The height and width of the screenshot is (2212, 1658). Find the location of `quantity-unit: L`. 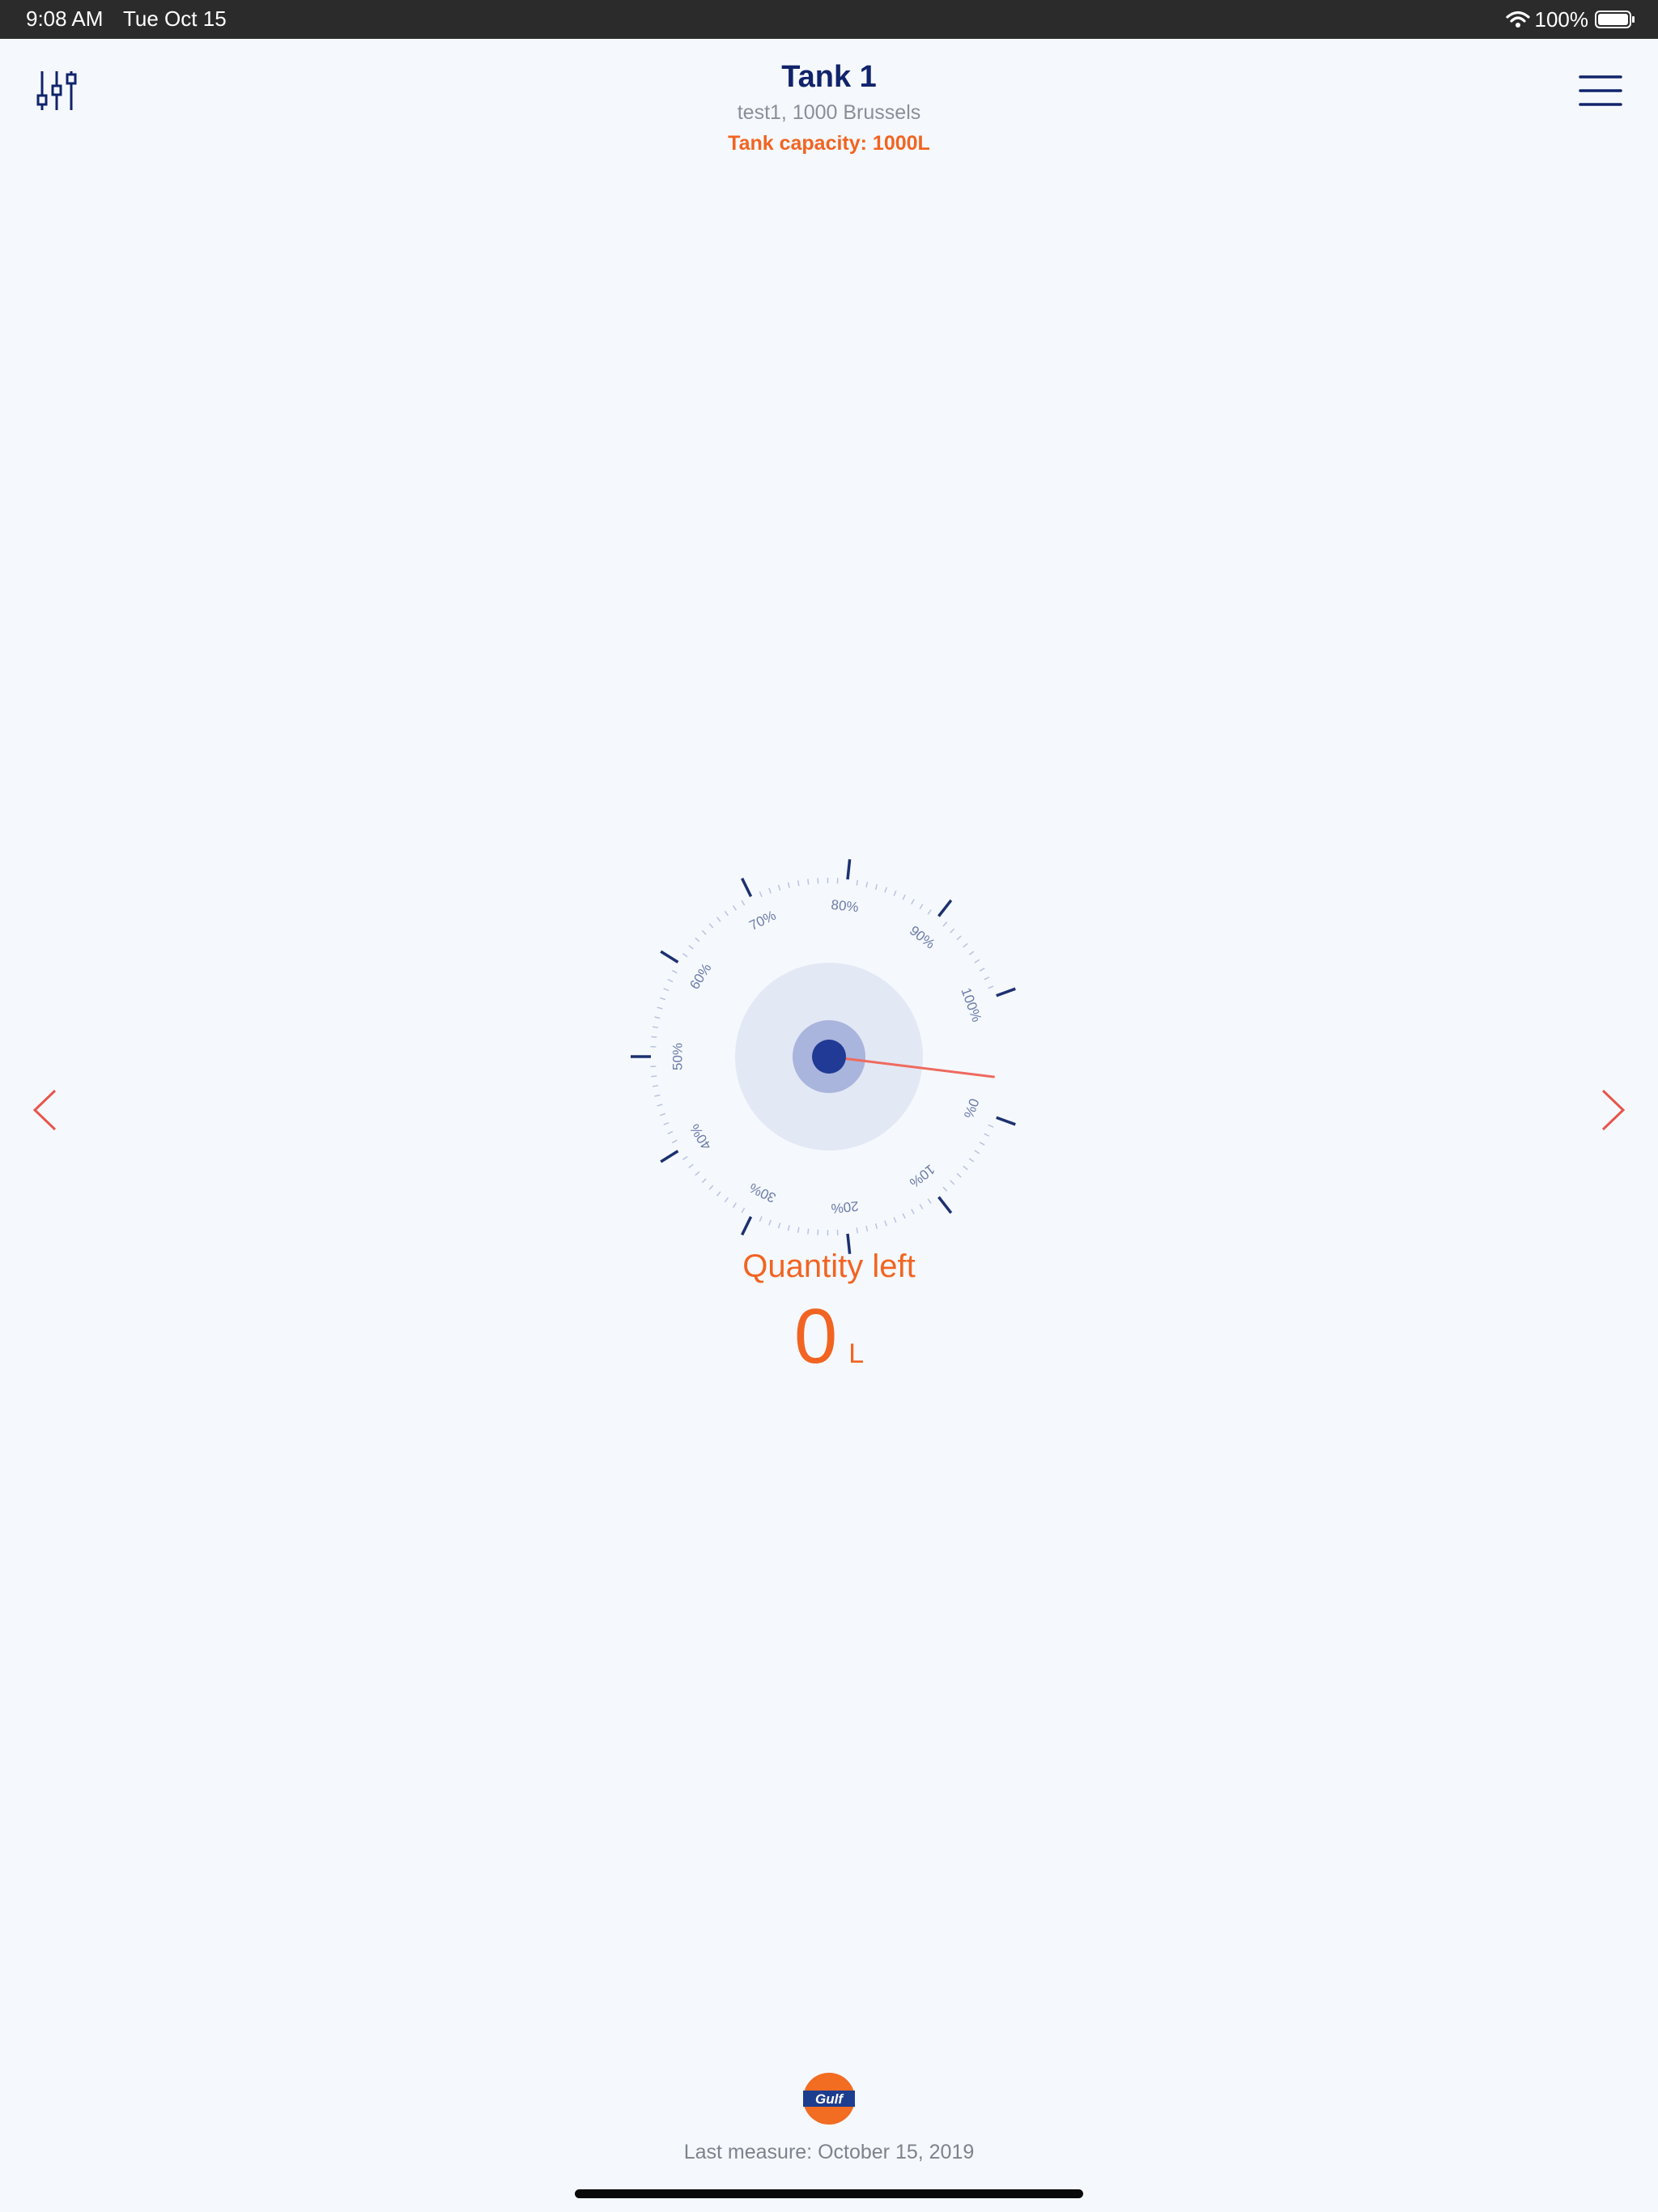

quantity-unit: L is located at coordinates (856, 1354).